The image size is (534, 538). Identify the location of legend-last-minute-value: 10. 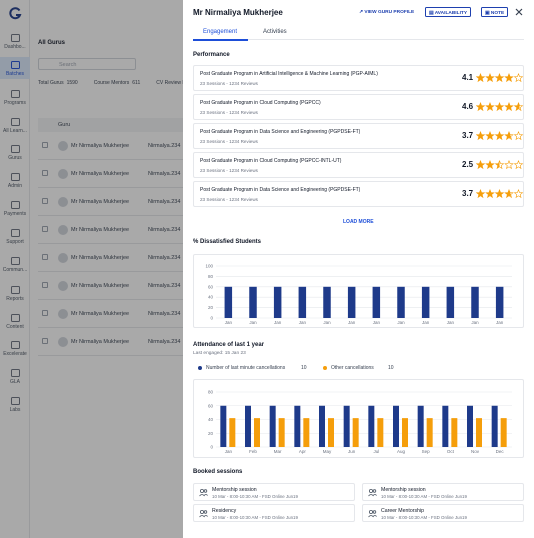
(304, 368).